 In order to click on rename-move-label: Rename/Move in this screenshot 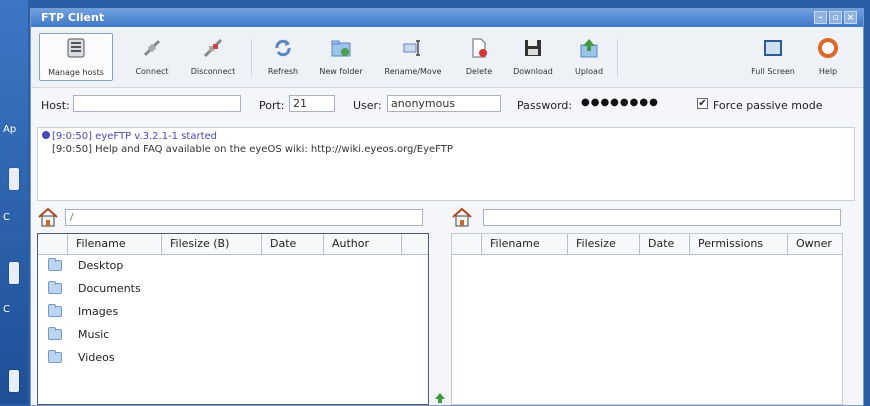, I will do `click(413, 71)`.